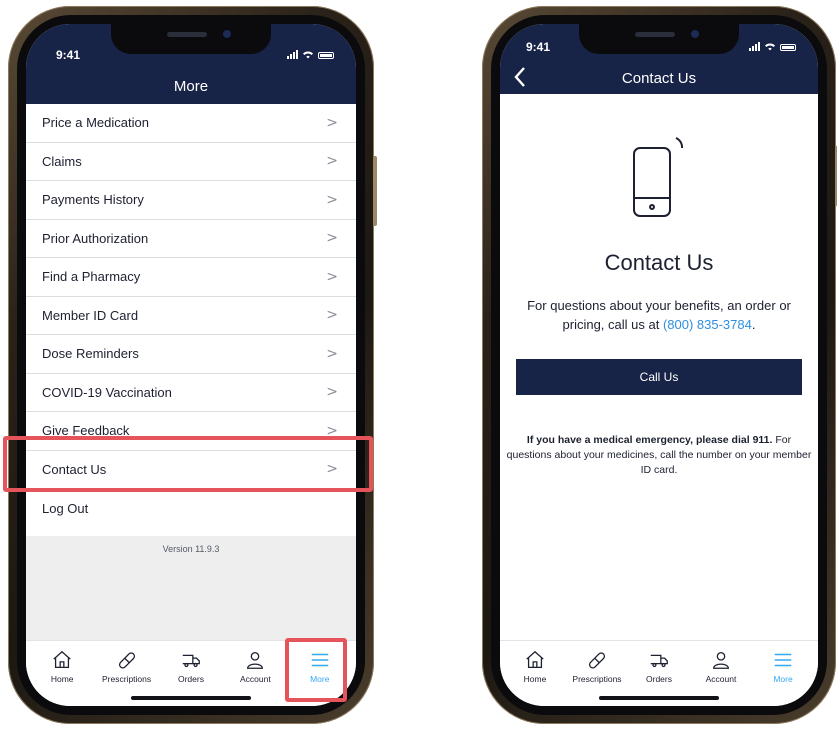  Describe the element at coordinates (191, 588) in the screenshot. I see `version-area: Version 11.9.3` at that location.